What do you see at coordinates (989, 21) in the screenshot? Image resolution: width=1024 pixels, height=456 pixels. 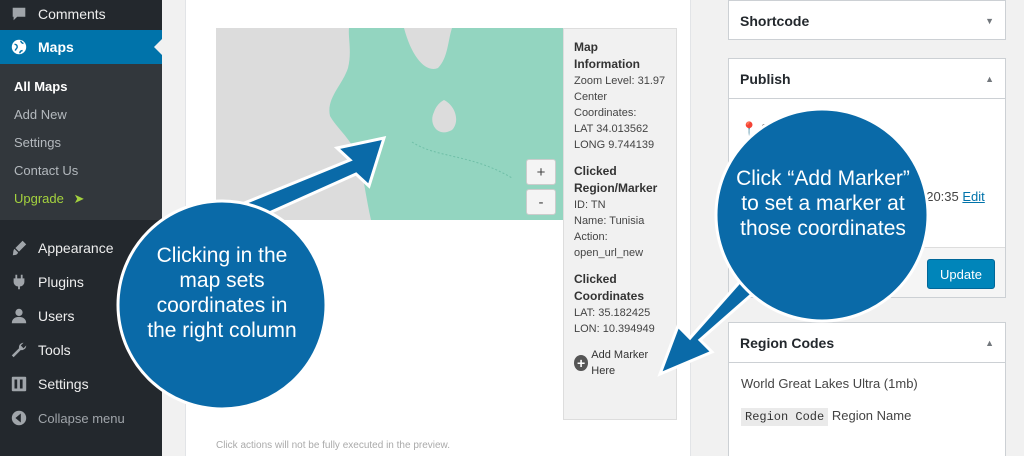 I see `caret-down-icon: ▼` at bounding box center [989, 21].